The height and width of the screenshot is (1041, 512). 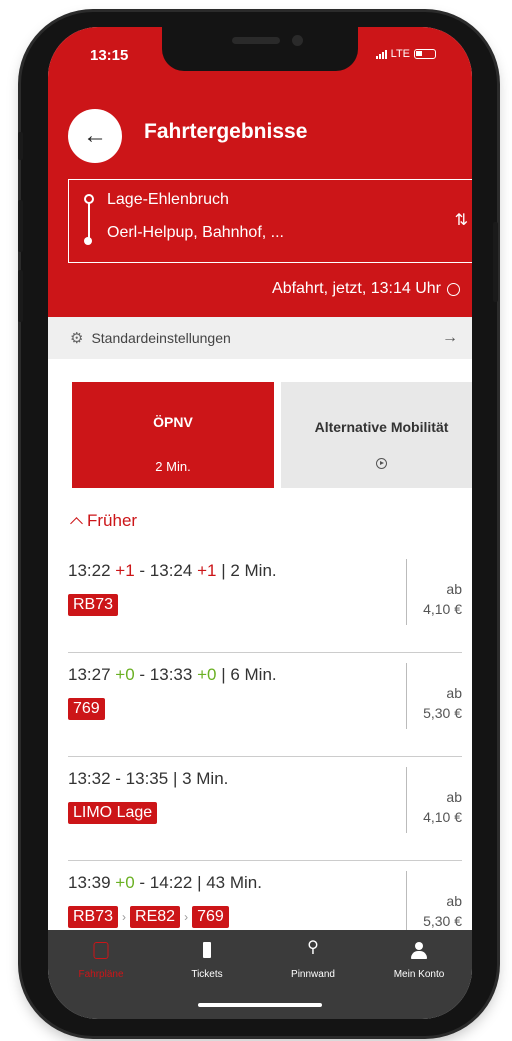 I want to click on battery-icon, so click(x=425, y=54).